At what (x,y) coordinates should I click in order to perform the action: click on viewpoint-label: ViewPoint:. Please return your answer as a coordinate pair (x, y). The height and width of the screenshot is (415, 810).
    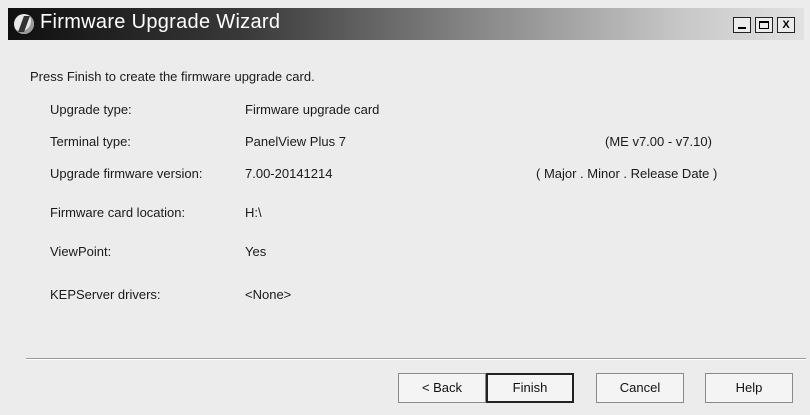
    Looking at the image, I should click on (81, 251).